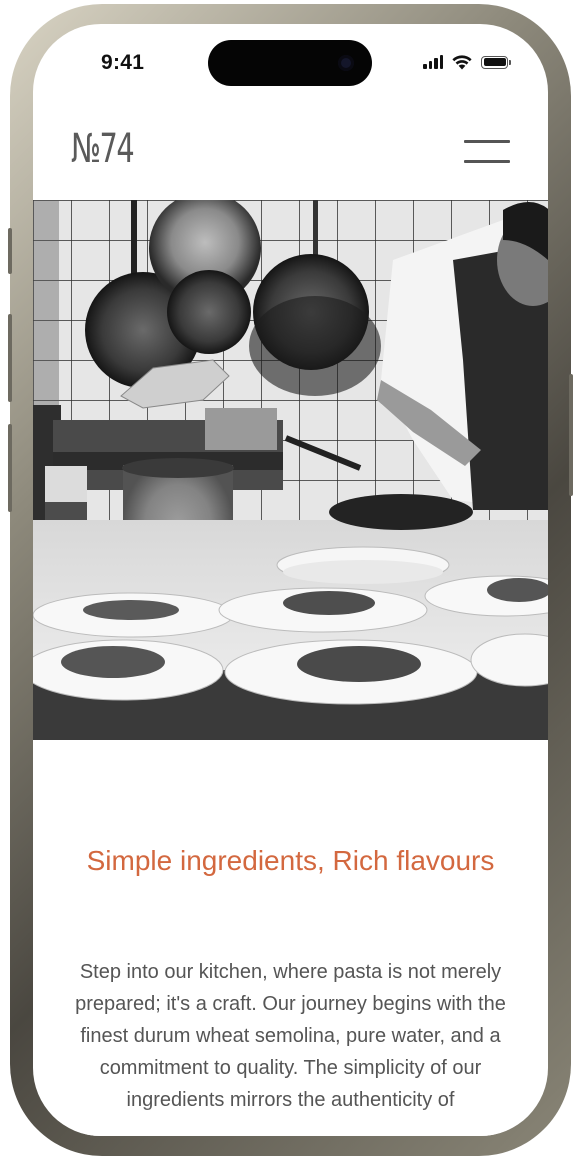  I want to click on brand-logo: №74, so click(103, 149).